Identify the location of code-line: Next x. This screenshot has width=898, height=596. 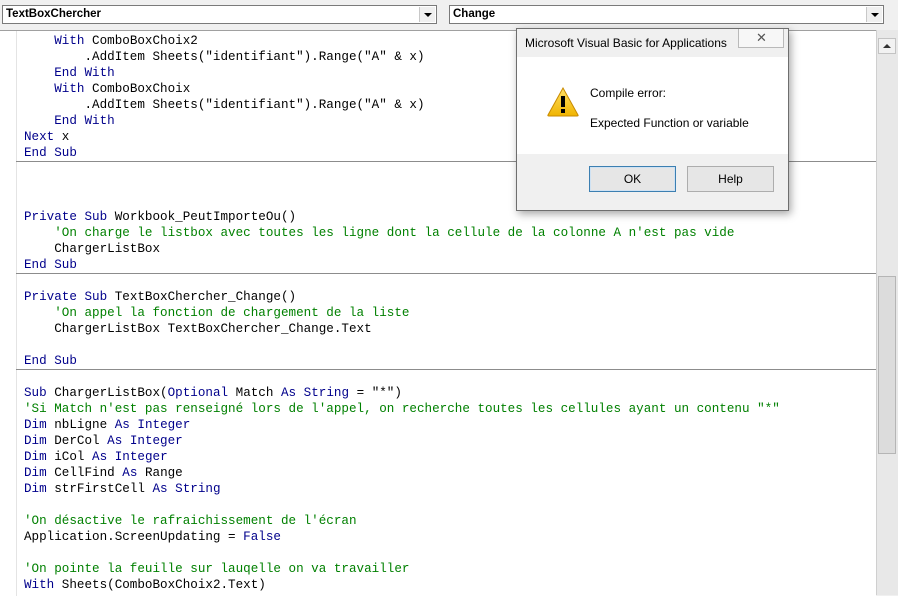
(46, 137).